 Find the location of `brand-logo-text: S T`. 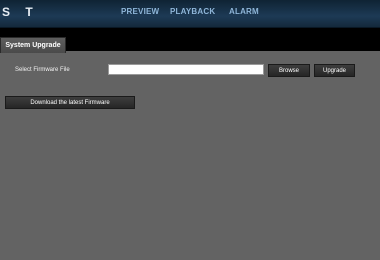

brand-logo-text: S T is located at coordinates (20, 12).